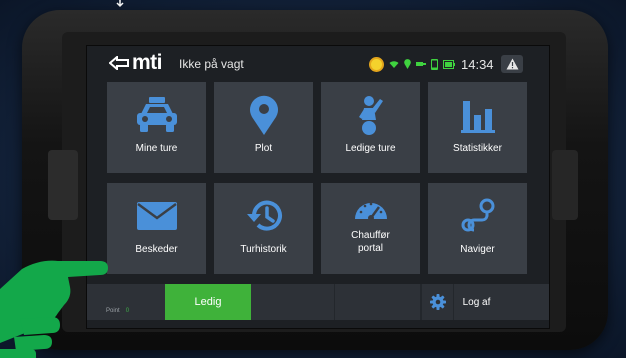  I want to click on phone-icon, so click(434, 64).